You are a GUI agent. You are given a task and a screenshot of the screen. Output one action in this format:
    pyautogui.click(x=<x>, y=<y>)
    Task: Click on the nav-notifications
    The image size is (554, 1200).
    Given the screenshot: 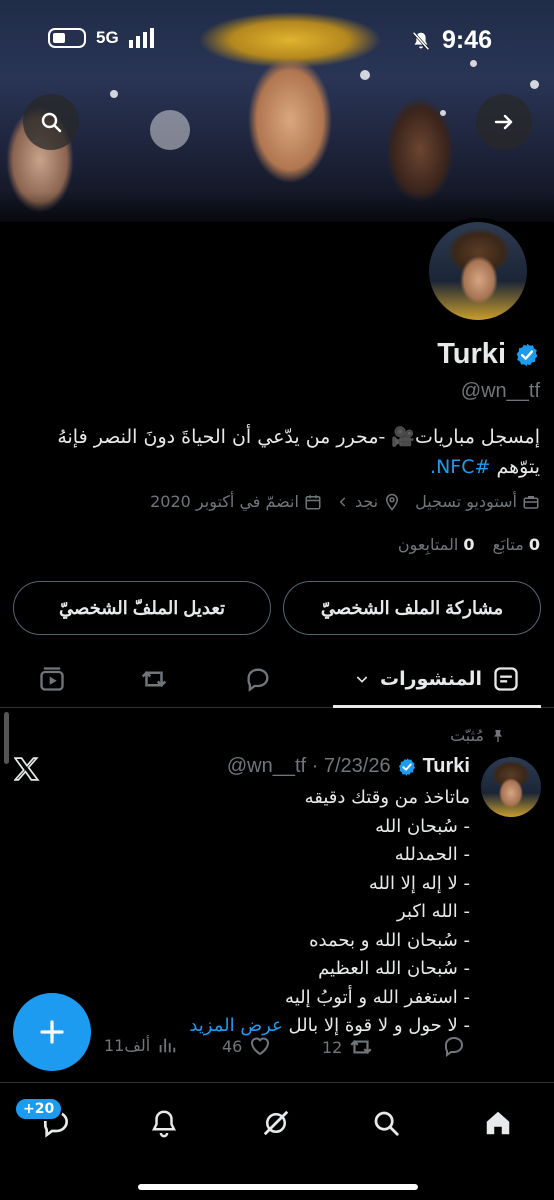 What is the action you would take?
    pyautogui.click(x=164, y=1123)
    